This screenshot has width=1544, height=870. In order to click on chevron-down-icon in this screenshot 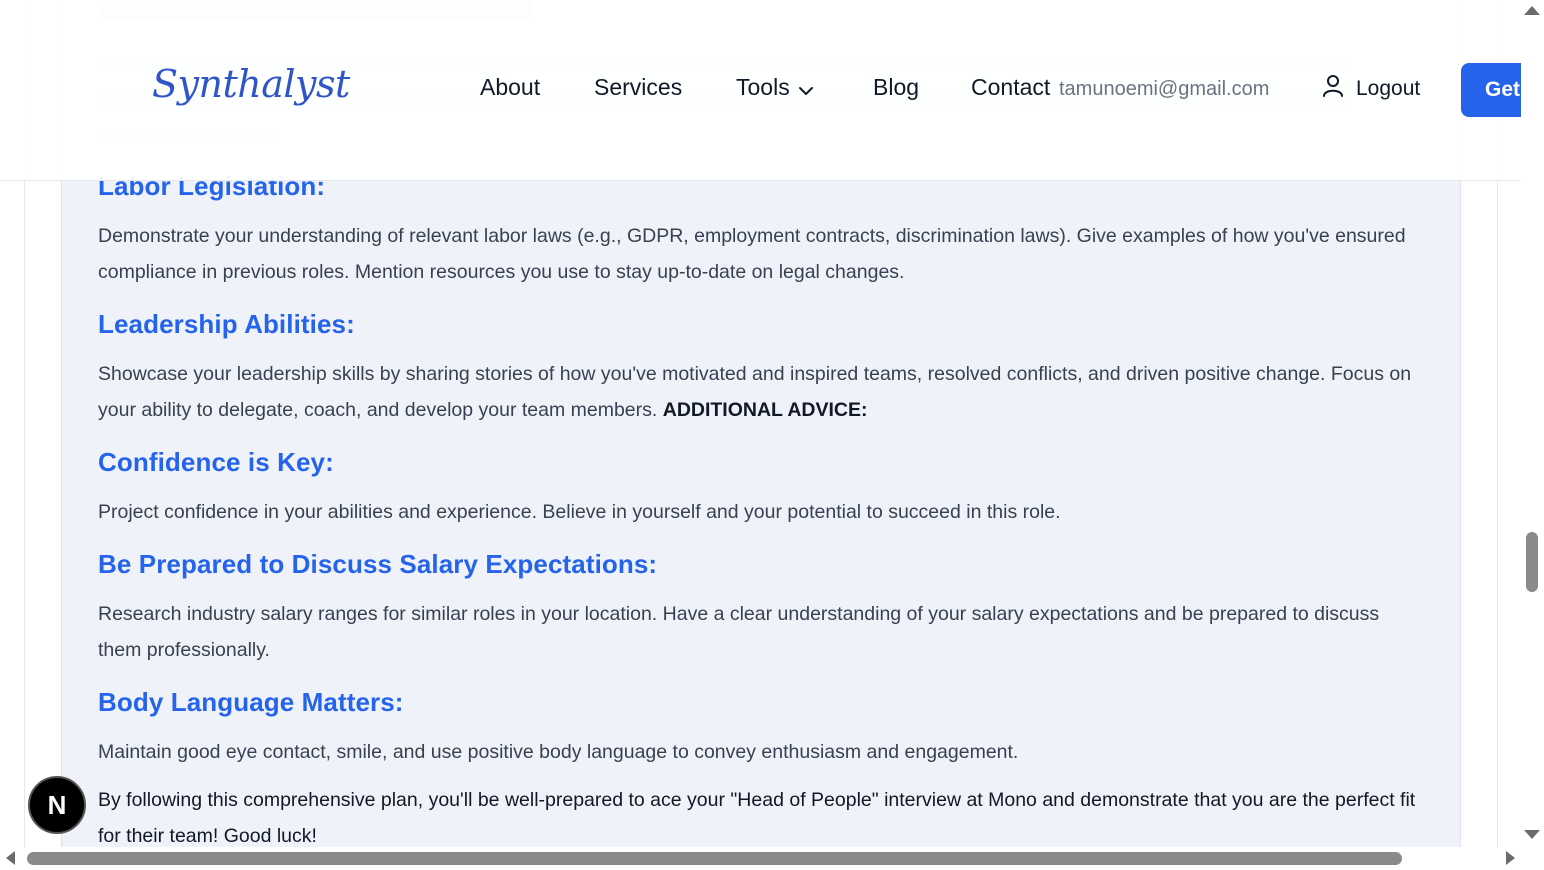, I will do `click(806, 88)`.